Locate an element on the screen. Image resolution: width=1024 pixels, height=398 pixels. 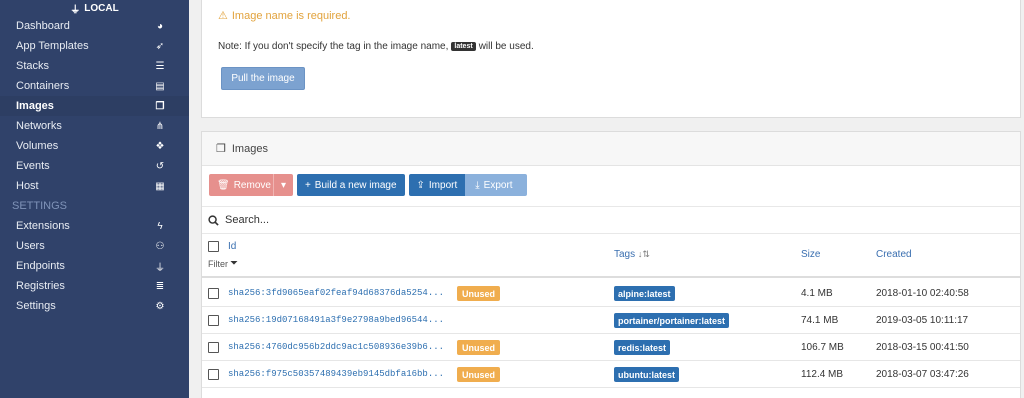
cubes-icon: ❖ is located at coordinates (160, 146).